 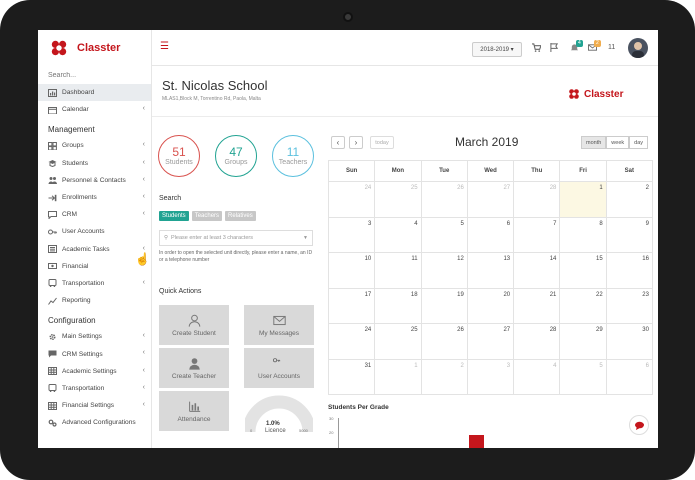 I want to click on quick-action-create-teacher-button: Create Teacher, so click(x=194, y=368).